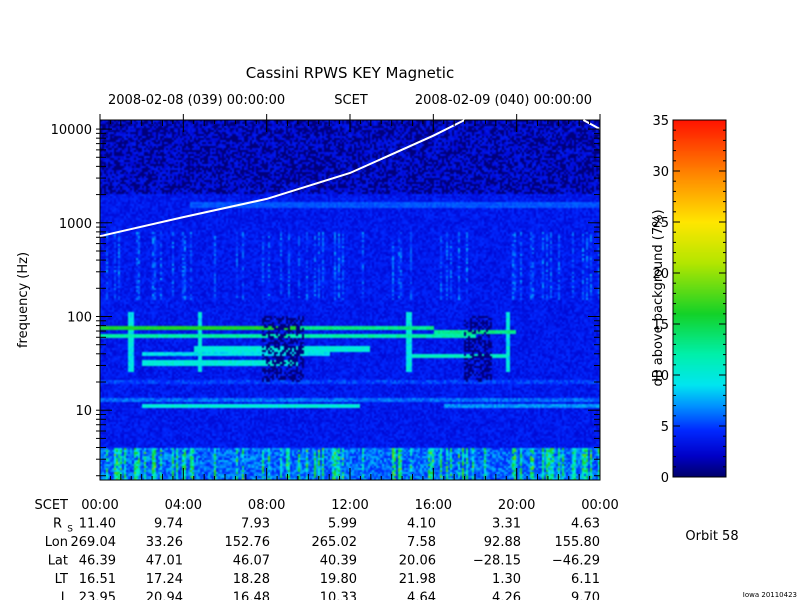 The height and width of the screenshot is (600, 800). I want to click on ephemeris-value: 9.70, so click(585, 595).